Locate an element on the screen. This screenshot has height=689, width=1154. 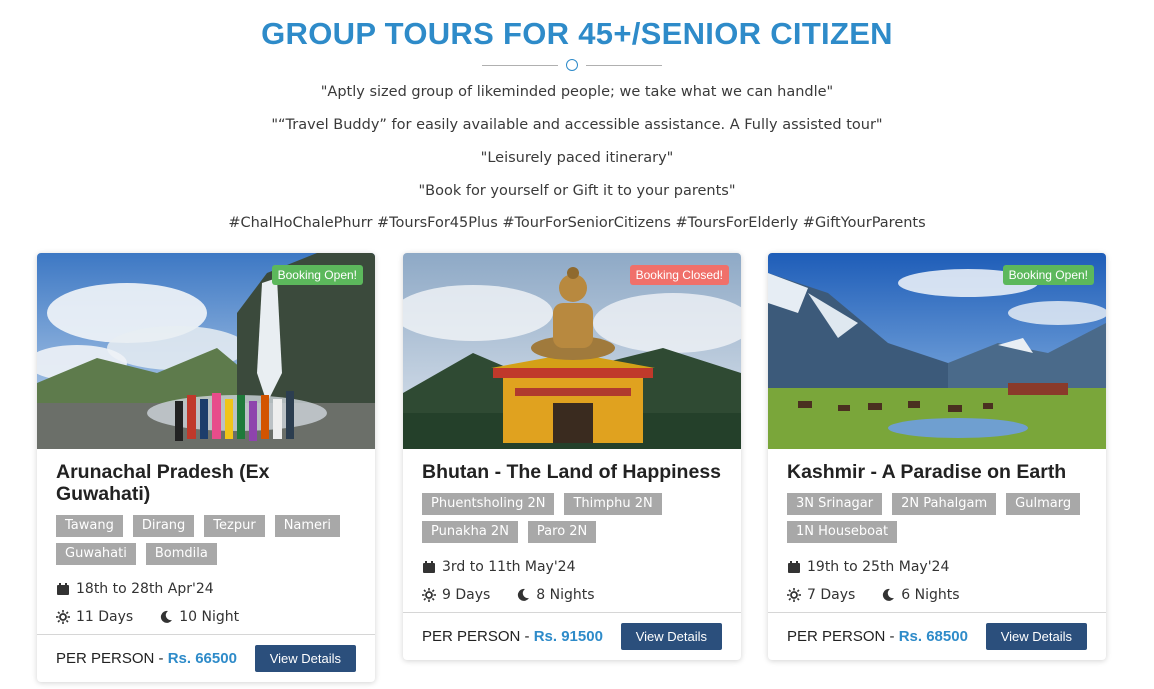
tour-dates: 18th to 28th Apr'24 is located at coordinates (145, 589).